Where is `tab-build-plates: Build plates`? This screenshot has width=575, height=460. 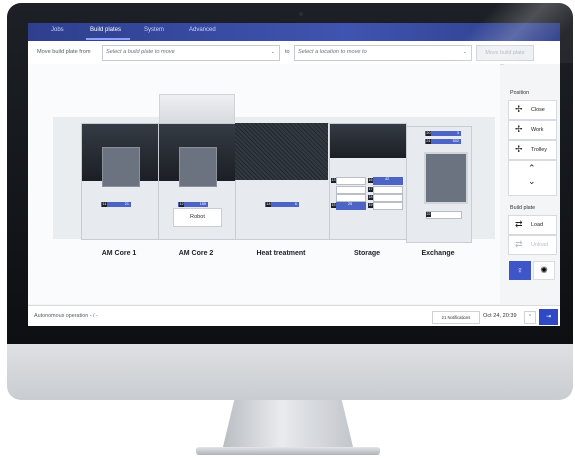
tab-build-plates: Build plates is located at coordinates (105, 30).